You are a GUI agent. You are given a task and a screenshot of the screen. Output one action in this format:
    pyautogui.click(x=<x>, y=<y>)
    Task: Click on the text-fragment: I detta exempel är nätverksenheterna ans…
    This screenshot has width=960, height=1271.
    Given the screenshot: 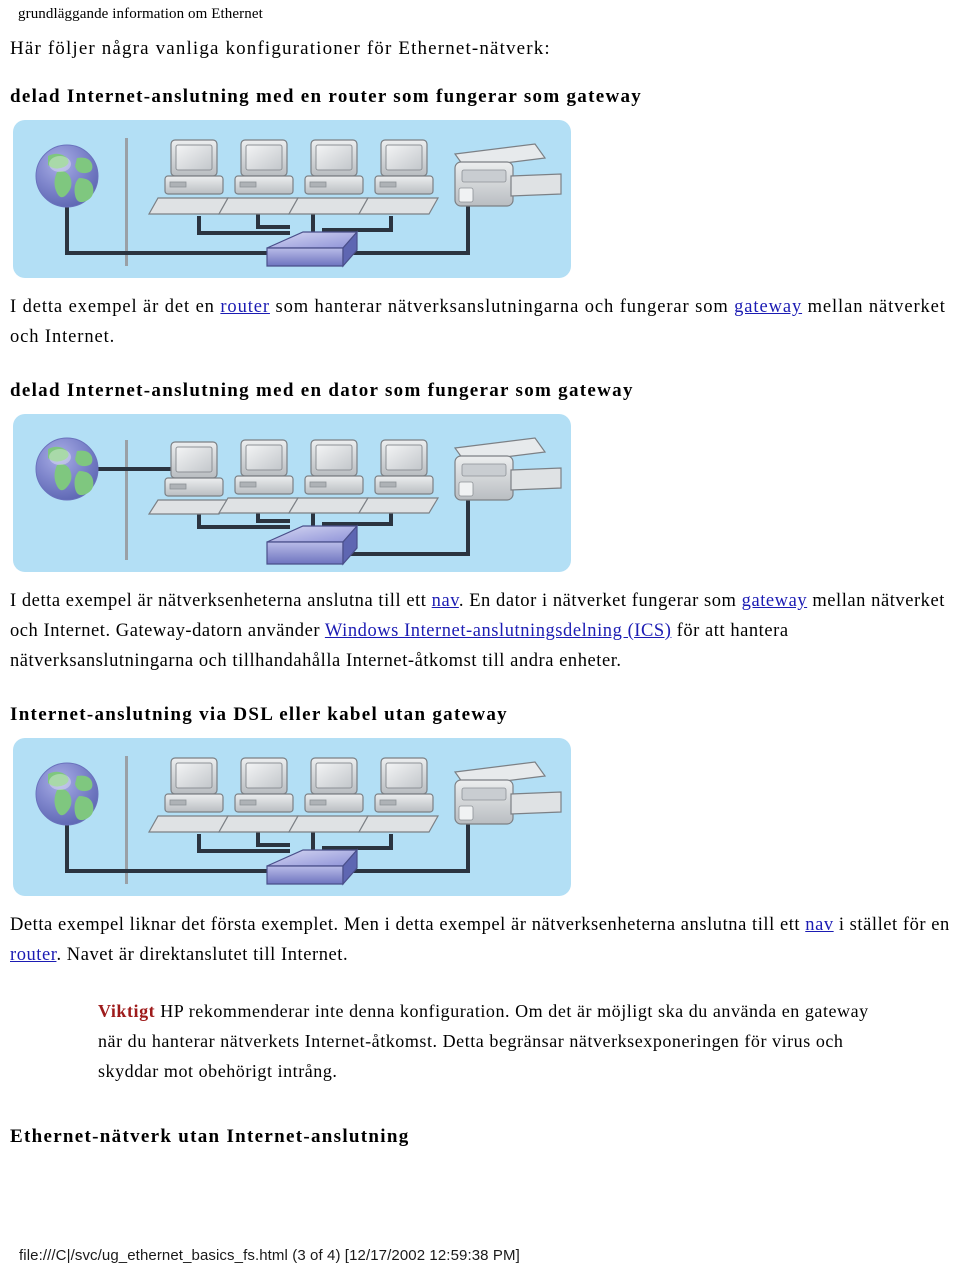 What is the action you would take?
    pyautogui.click(x=221, y=601)
    